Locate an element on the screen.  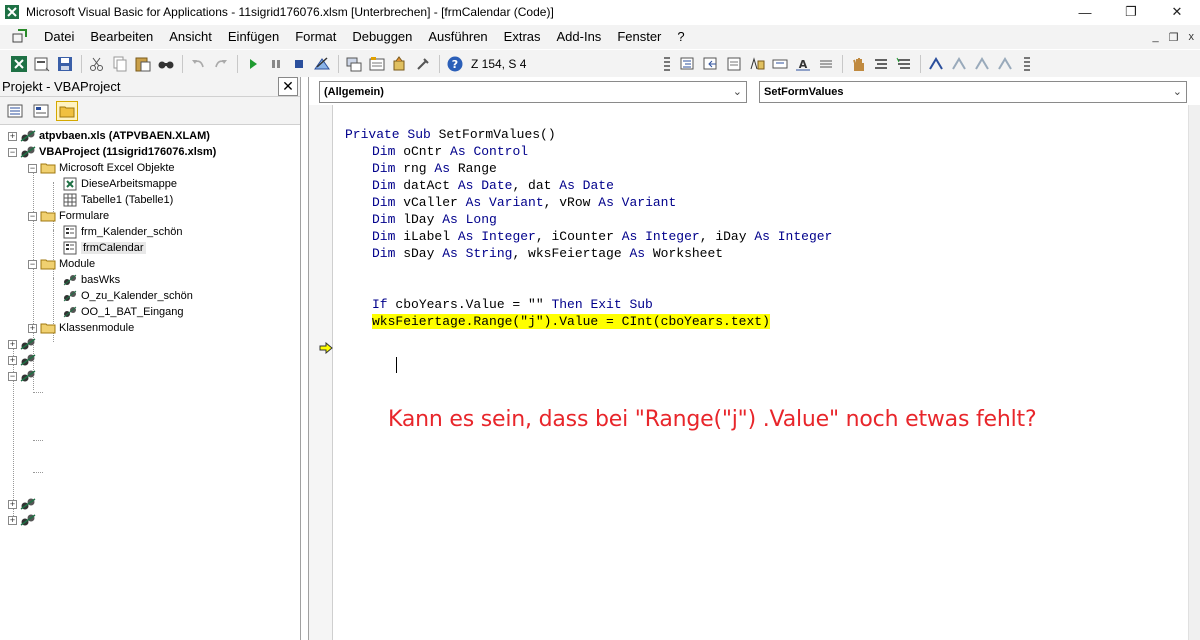
tree-item-baswks: basWks is located at coordinates (91, 280).